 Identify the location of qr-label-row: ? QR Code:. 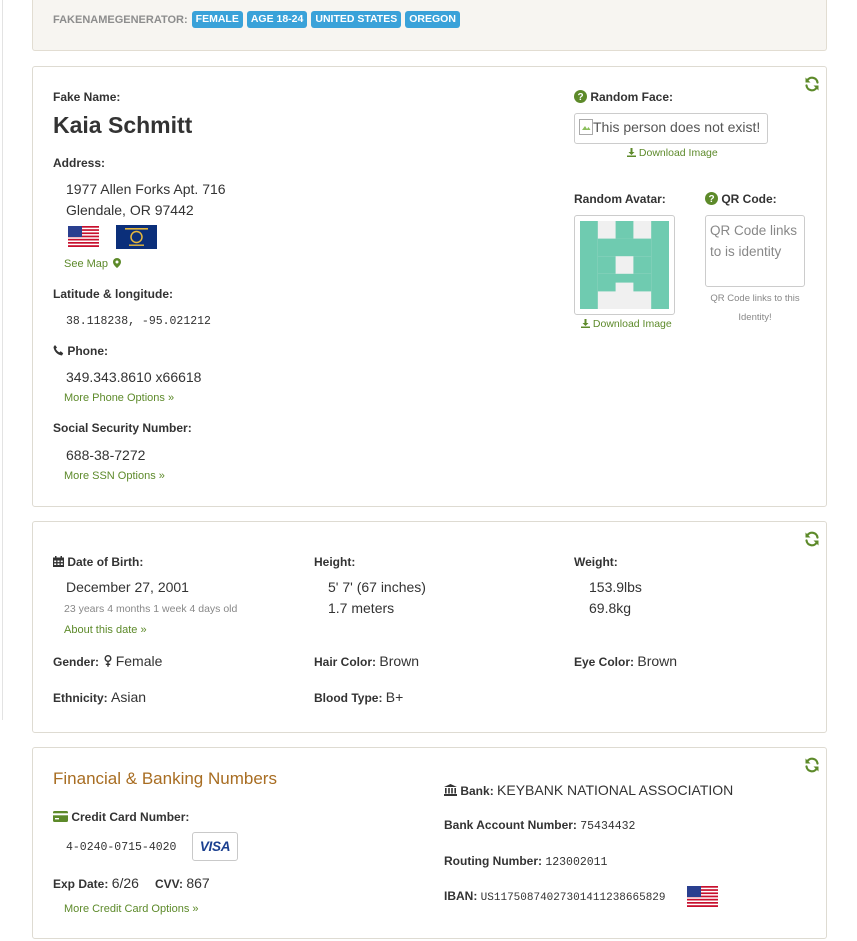
(741, 199).